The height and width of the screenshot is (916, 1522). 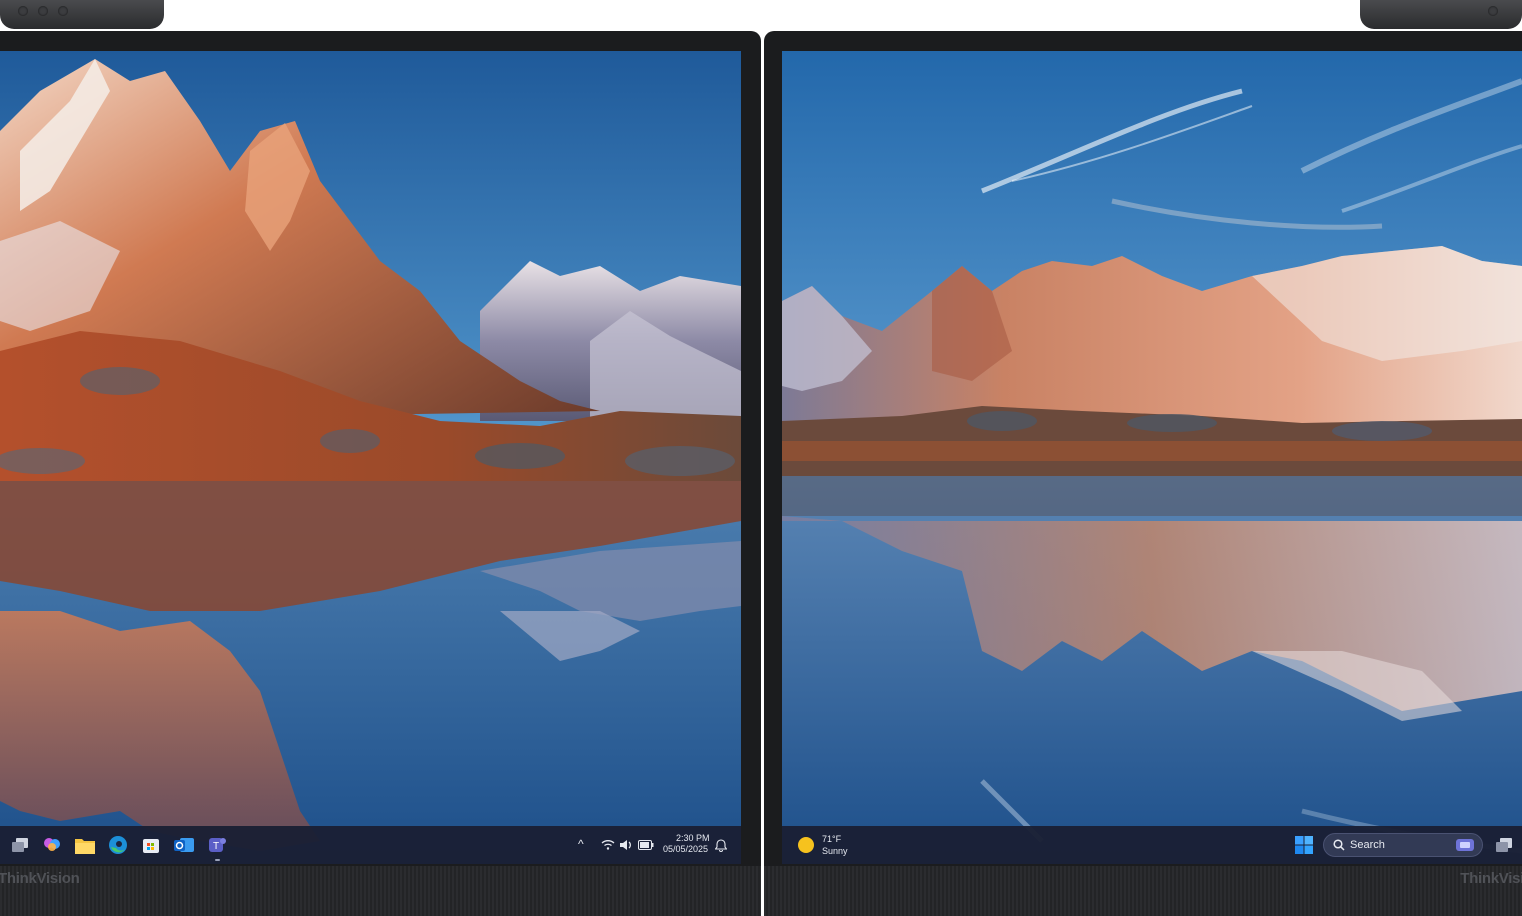 I want to click on file-explorer-icon, so click(x=85, y=845).